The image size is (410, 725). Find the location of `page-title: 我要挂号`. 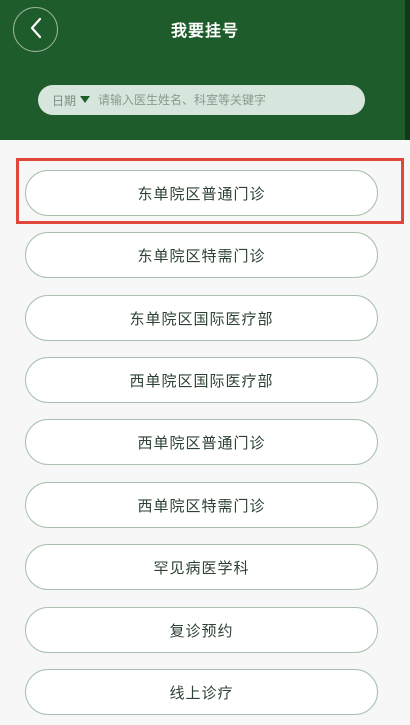

page-title: 我要挂号 is located at coordinates (204, 30).